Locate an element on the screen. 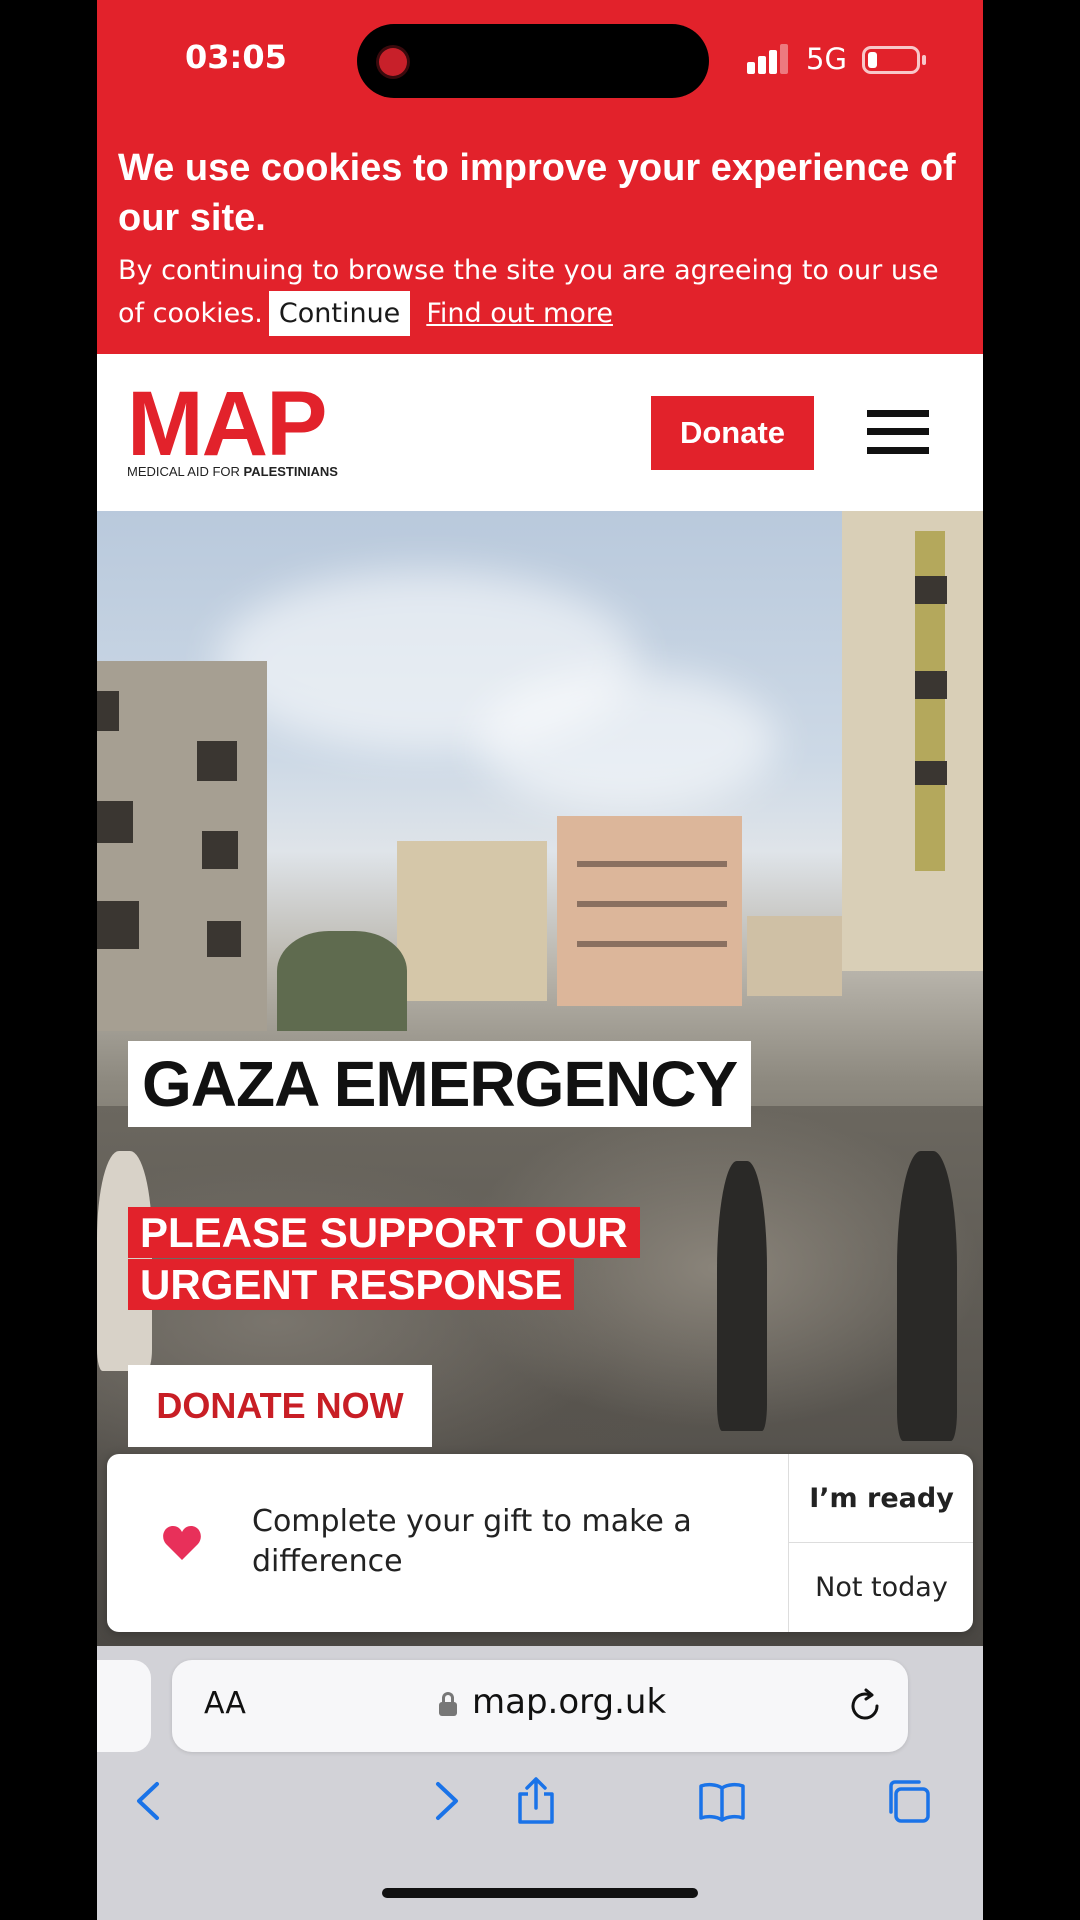 This screenshot has width=1080, height=1920. battery-icon is located at coordinates (891, 60).